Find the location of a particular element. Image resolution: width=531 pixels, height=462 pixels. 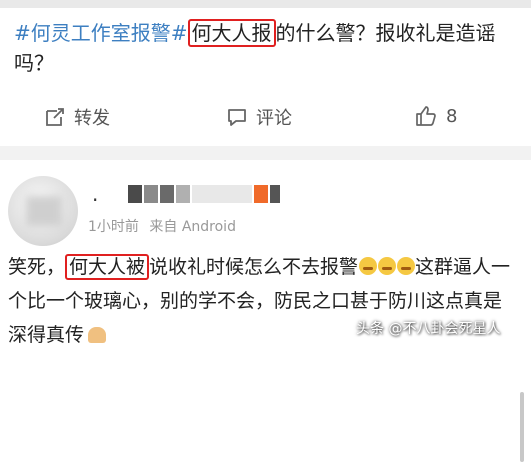

comment-icon is located at coordinates (237, 117).